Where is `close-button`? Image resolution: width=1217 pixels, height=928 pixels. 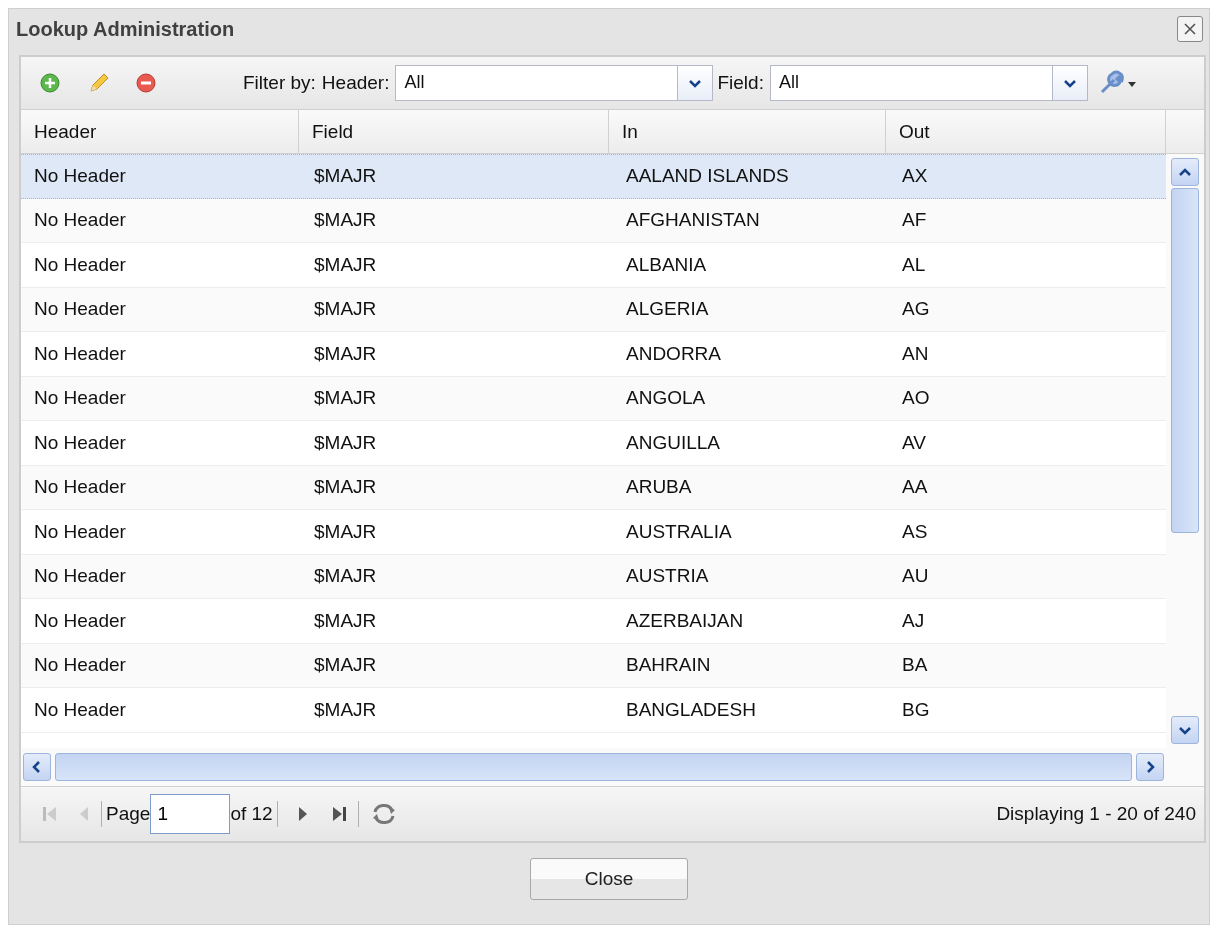 close-button is located at coordinates (1190, 29).